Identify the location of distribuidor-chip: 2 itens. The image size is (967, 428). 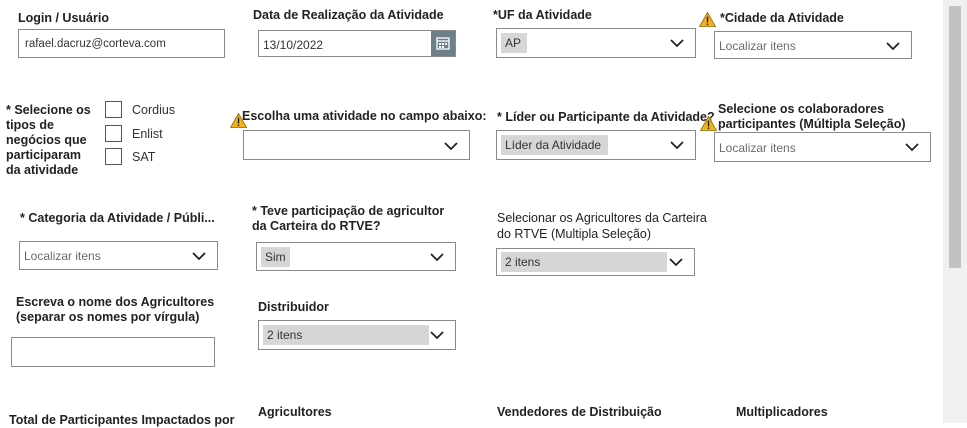
(346, 335).